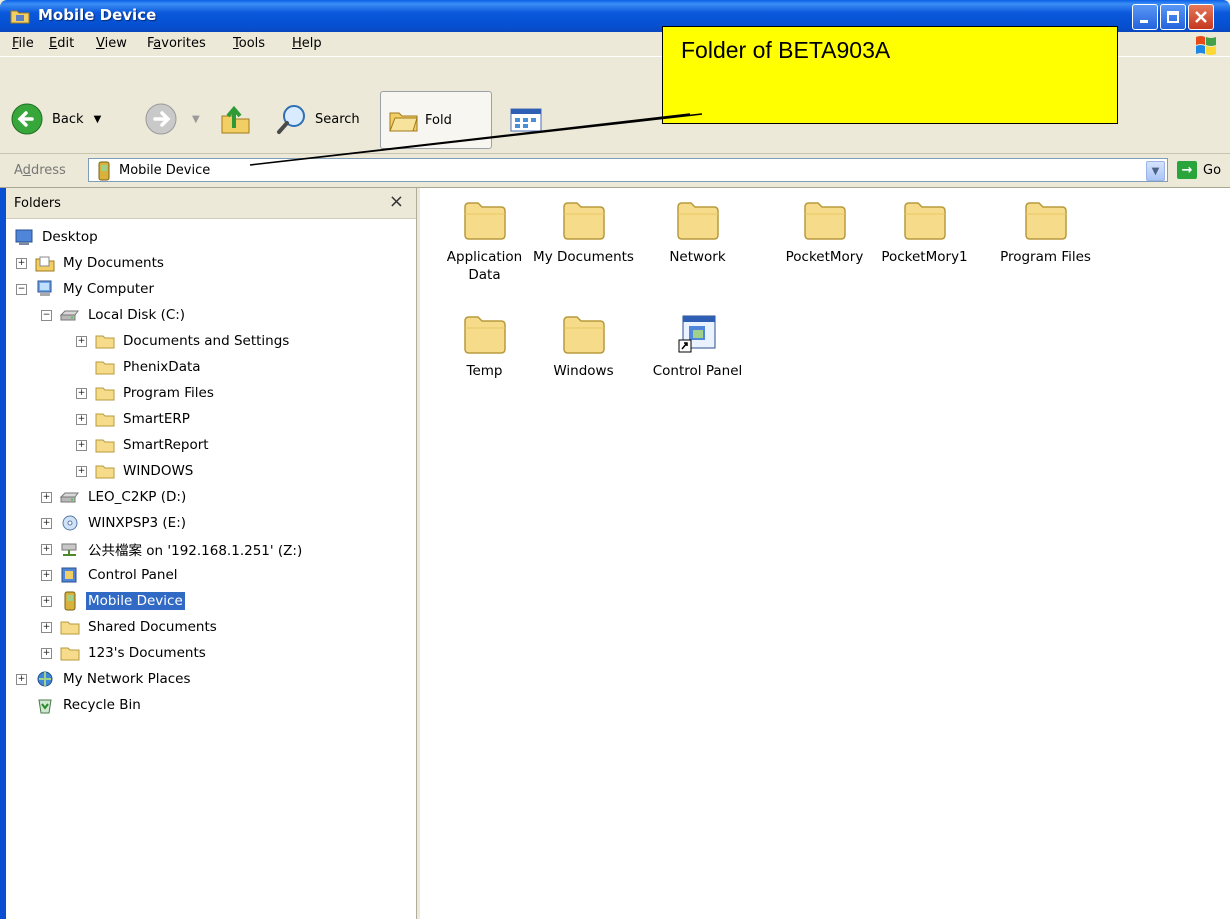  What do you see at coordinates (697, 346) in the screenshot?
I see `content-item: Control Panel` at bounding box center [697, 346].